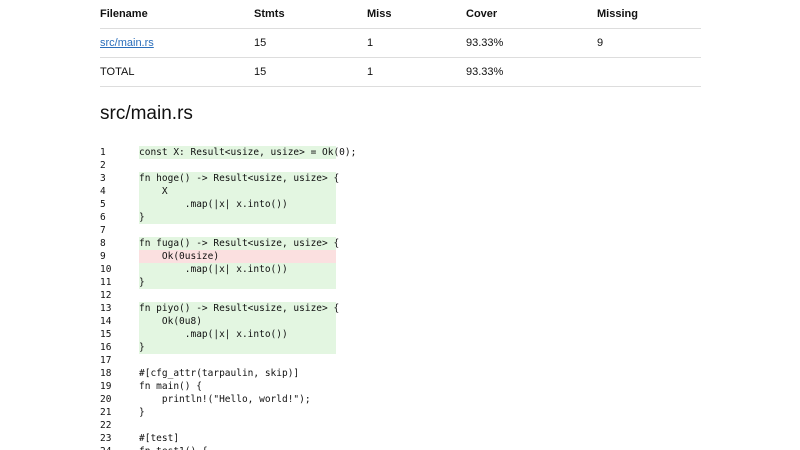  I want to click on line-number: 1, so click(103, 152).